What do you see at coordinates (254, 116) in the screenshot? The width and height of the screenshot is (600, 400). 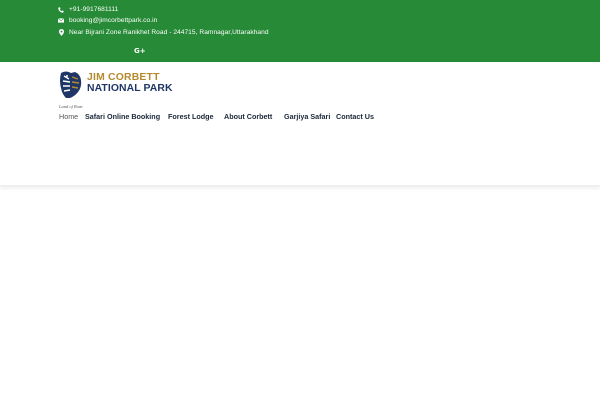 I see `nav-item-about-corbett: About Corbett` at bounding box center [254, 116].